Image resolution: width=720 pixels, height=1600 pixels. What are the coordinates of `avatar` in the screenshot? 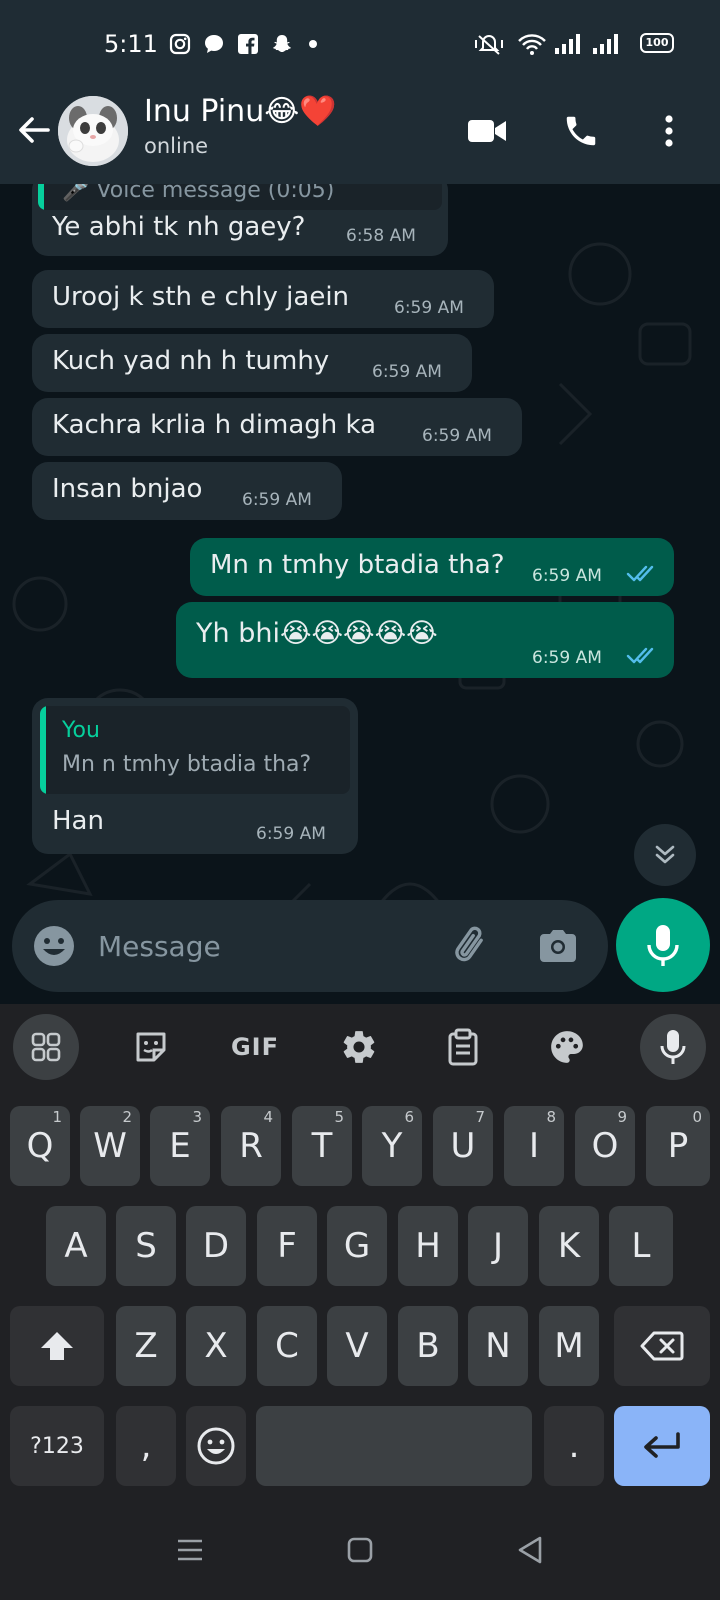 It's located at (93, 131).